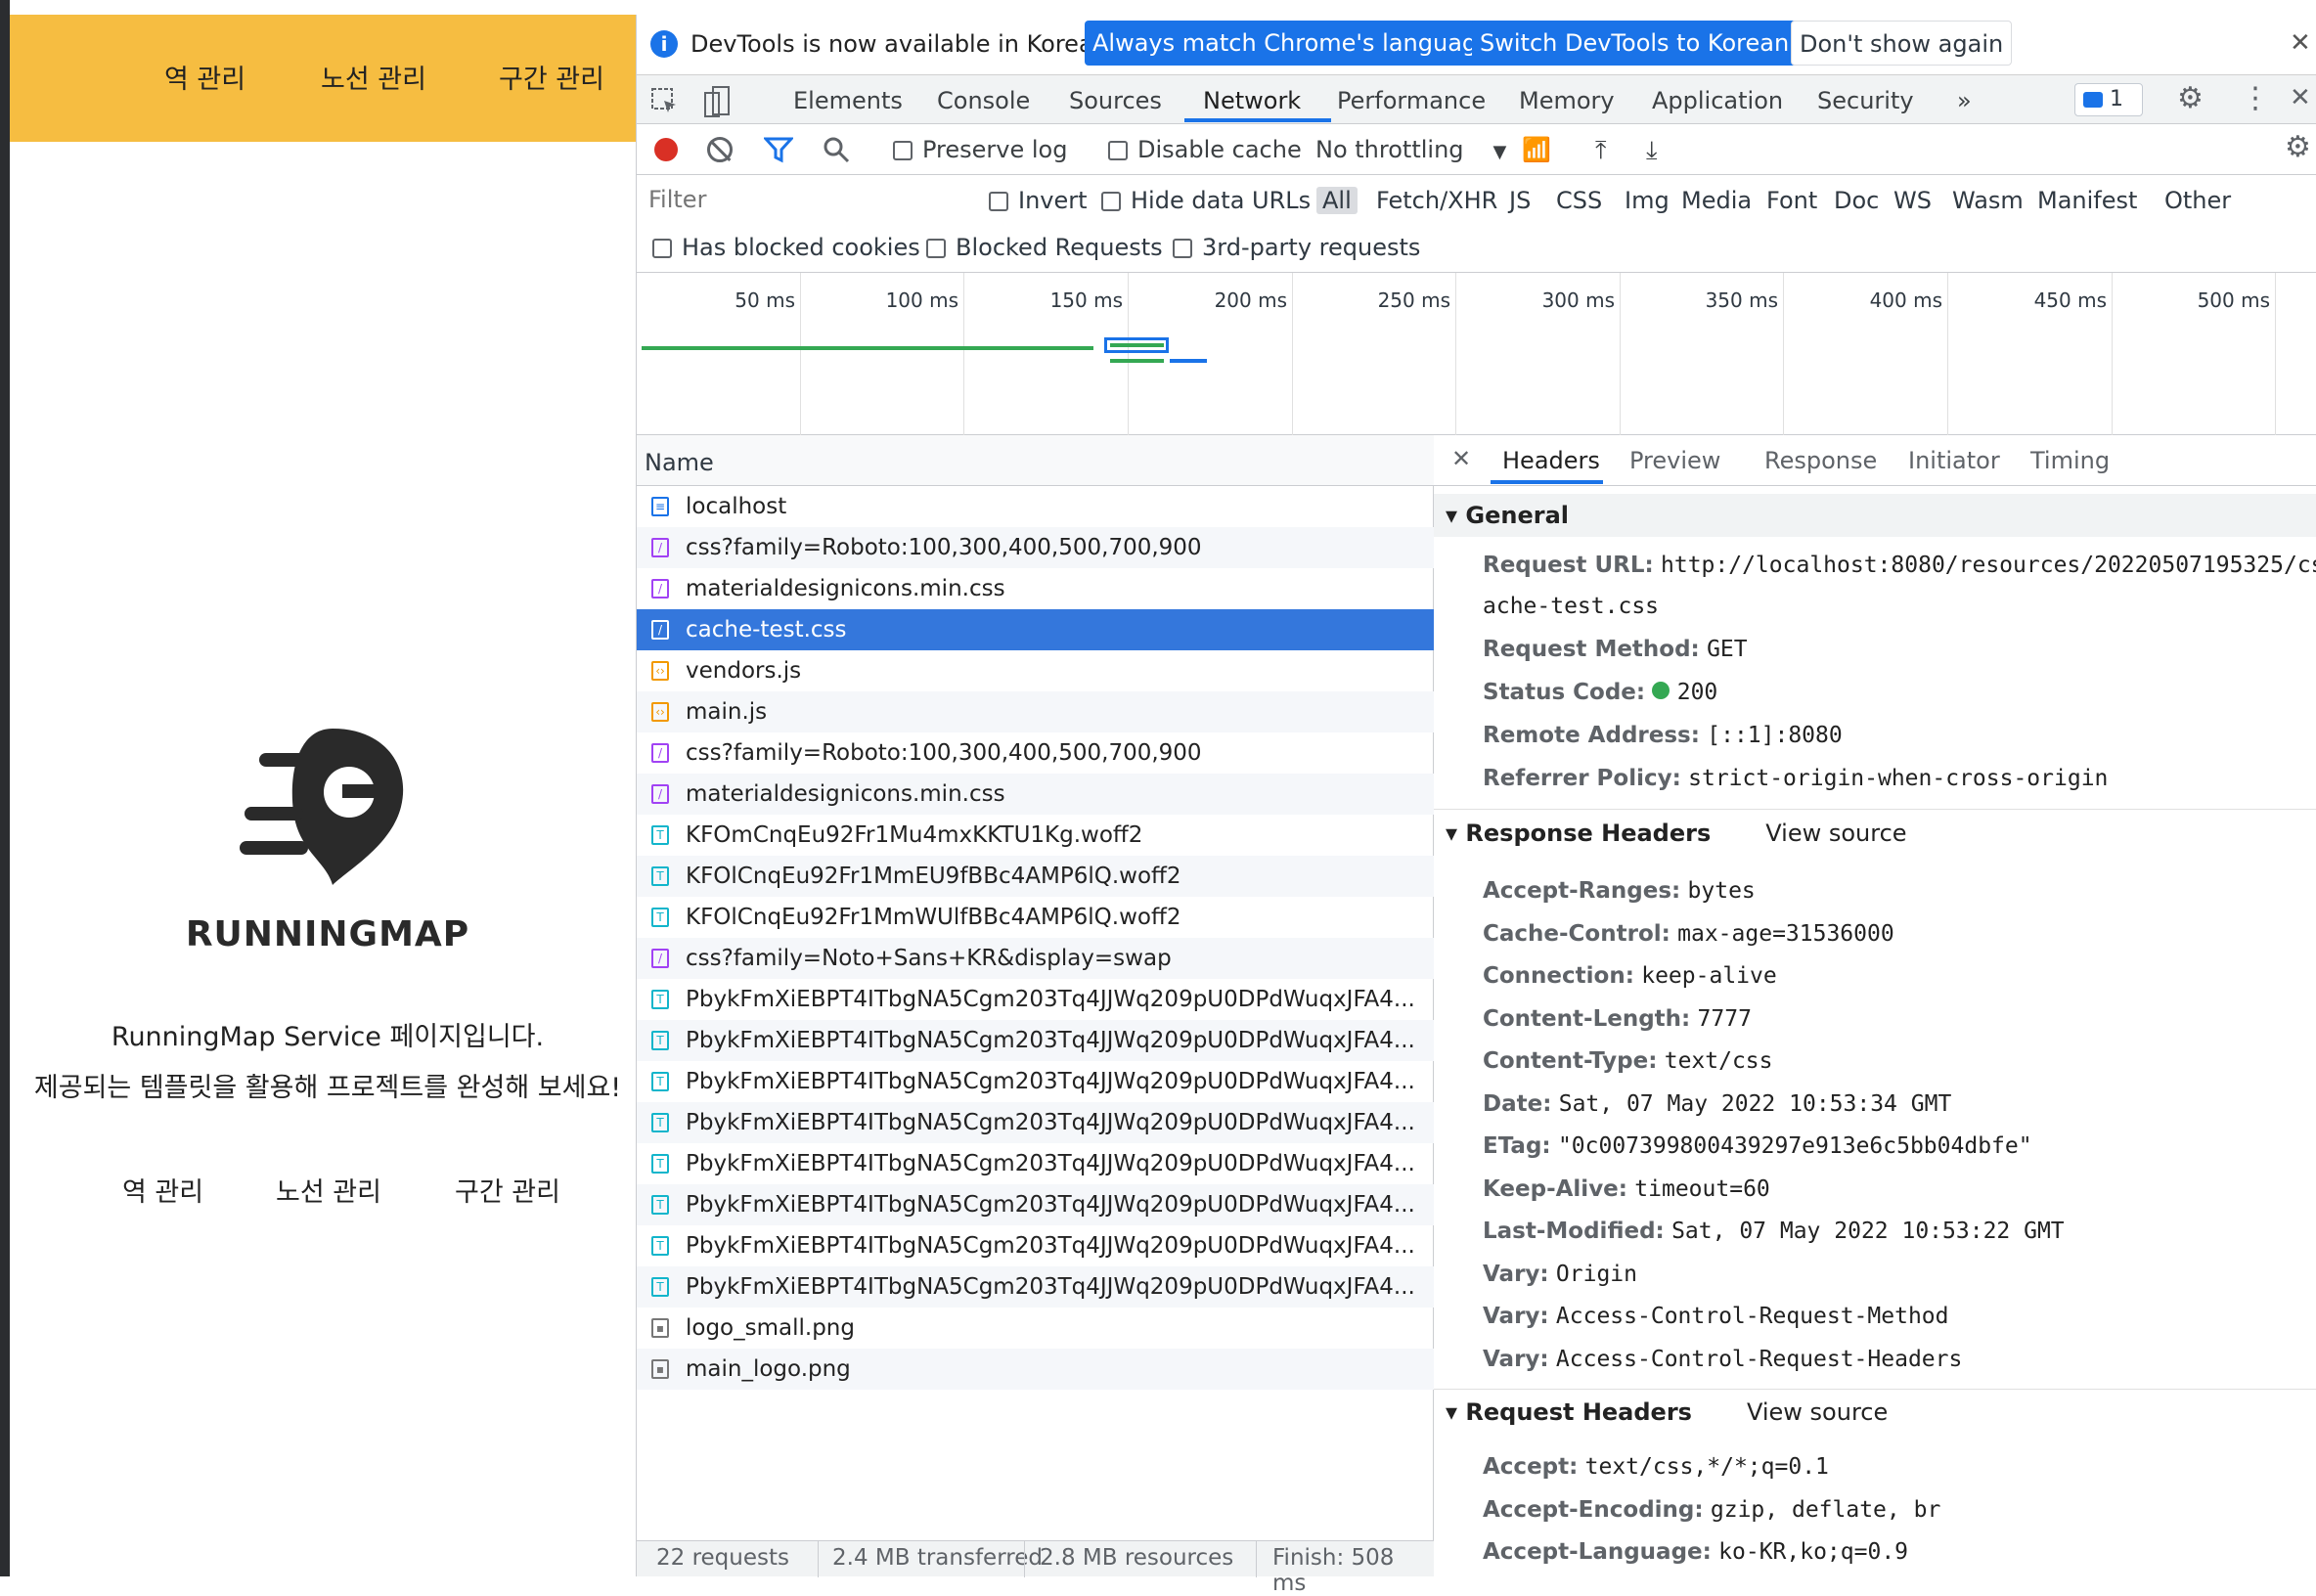 The height and width of the screenshot is (1596, 2316). Describe the element at coordinates (1964, 100) in the screenshot. I see `more-tabs-icon: »` at that location.